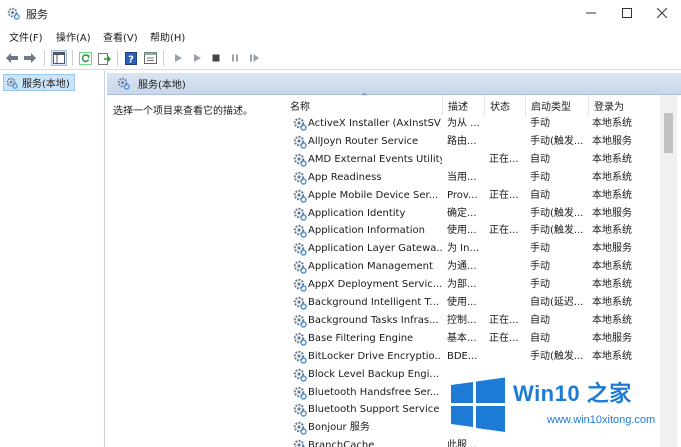  What do you see at coordinates (59, 58) in the screenshot?
I see `show-hide-tree-button` at bounding box center [59, 58].